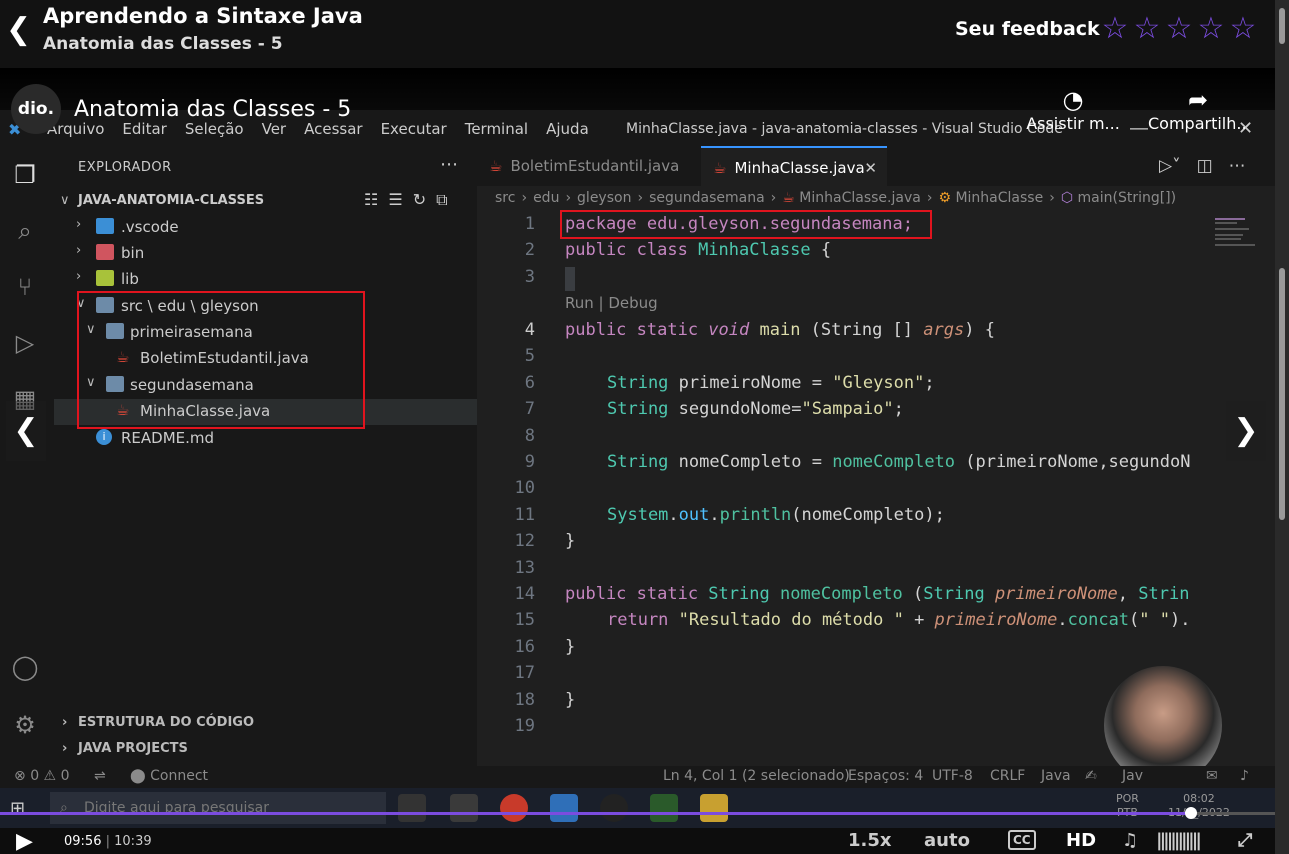 The image size is (1289, 854). Describe the element at coordinates (1098, 620) in the screenshot. I see `code-token: concat` at that location.